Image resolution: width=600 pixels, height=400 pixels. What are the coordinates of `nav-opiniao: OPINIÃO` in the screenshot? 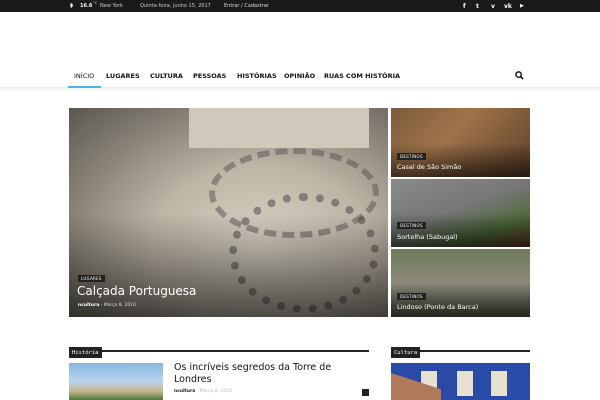 It's located at (299, 76).